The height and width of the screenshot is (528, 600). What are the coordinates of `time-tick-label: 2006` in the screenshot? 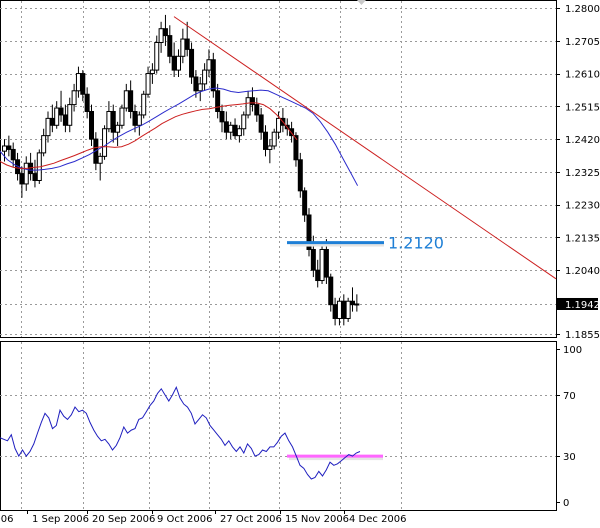 It's located at (6, 519).